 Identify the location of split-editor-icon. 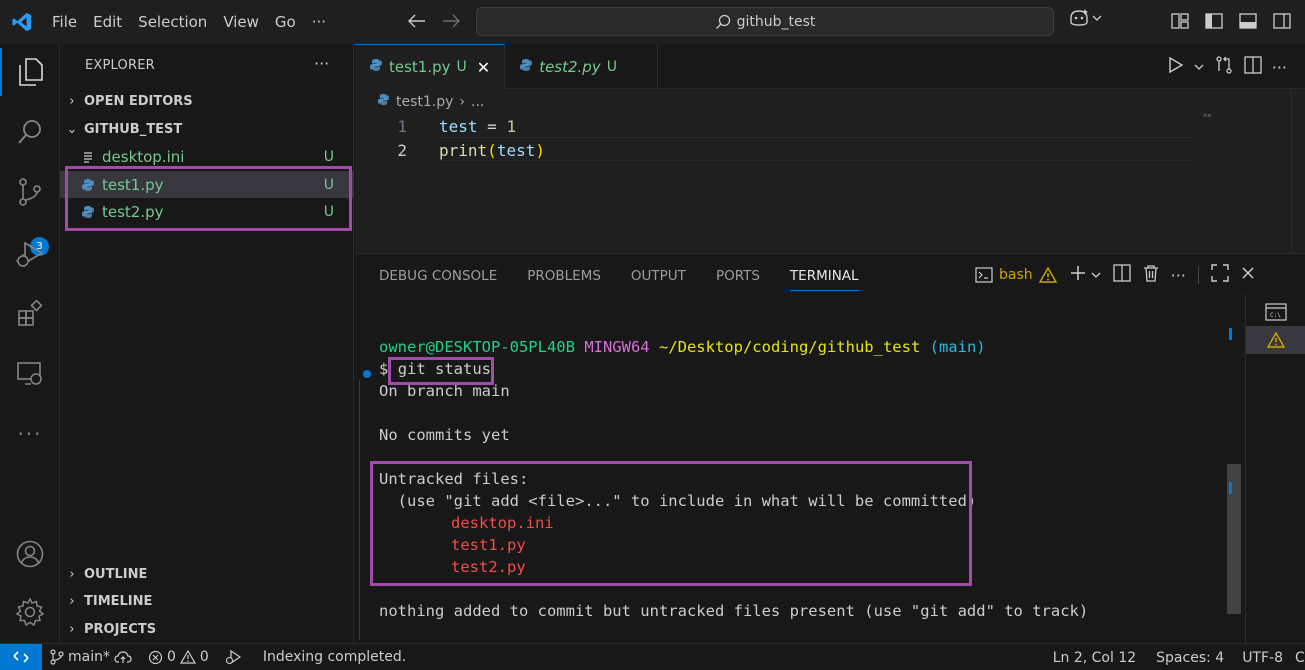
(1253, 67).